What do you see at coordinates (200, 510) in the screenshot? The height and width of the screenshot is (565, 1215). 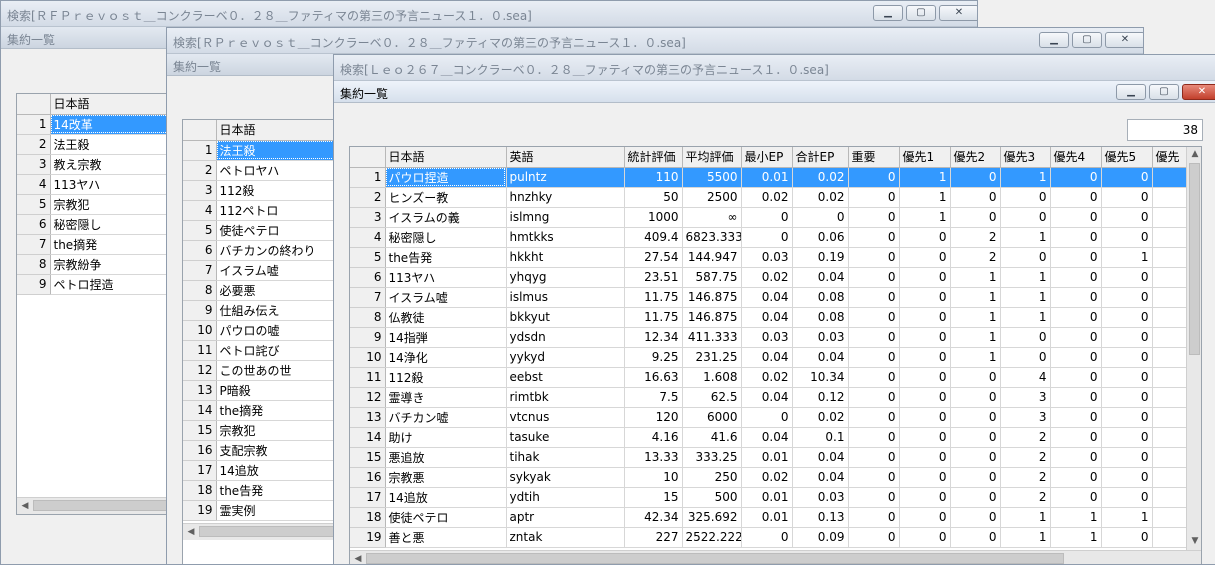 I see `row-number: 19` at bounding box center [200, 510].